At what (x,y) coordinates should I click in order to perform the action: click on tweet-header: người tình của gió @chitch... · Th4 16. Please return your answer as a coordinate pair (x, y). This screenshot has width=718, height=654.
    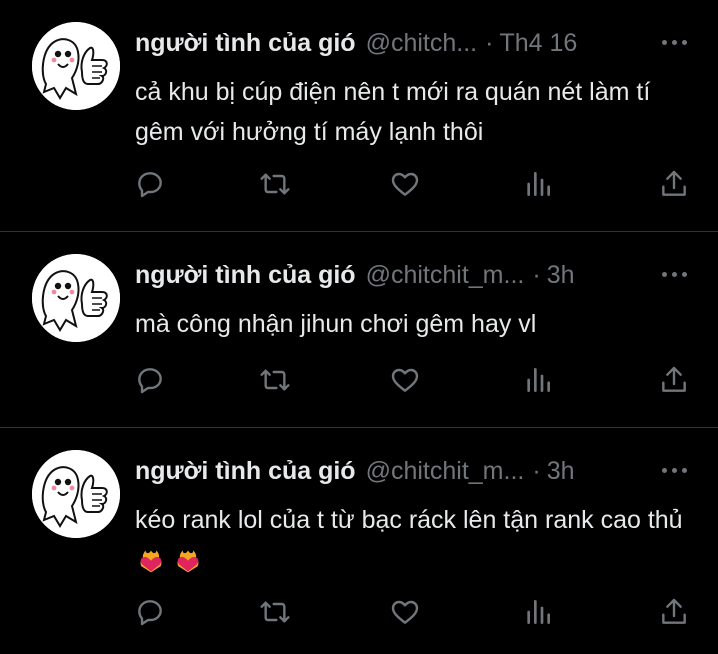
    Looking at the image, I should click on (416, 43).